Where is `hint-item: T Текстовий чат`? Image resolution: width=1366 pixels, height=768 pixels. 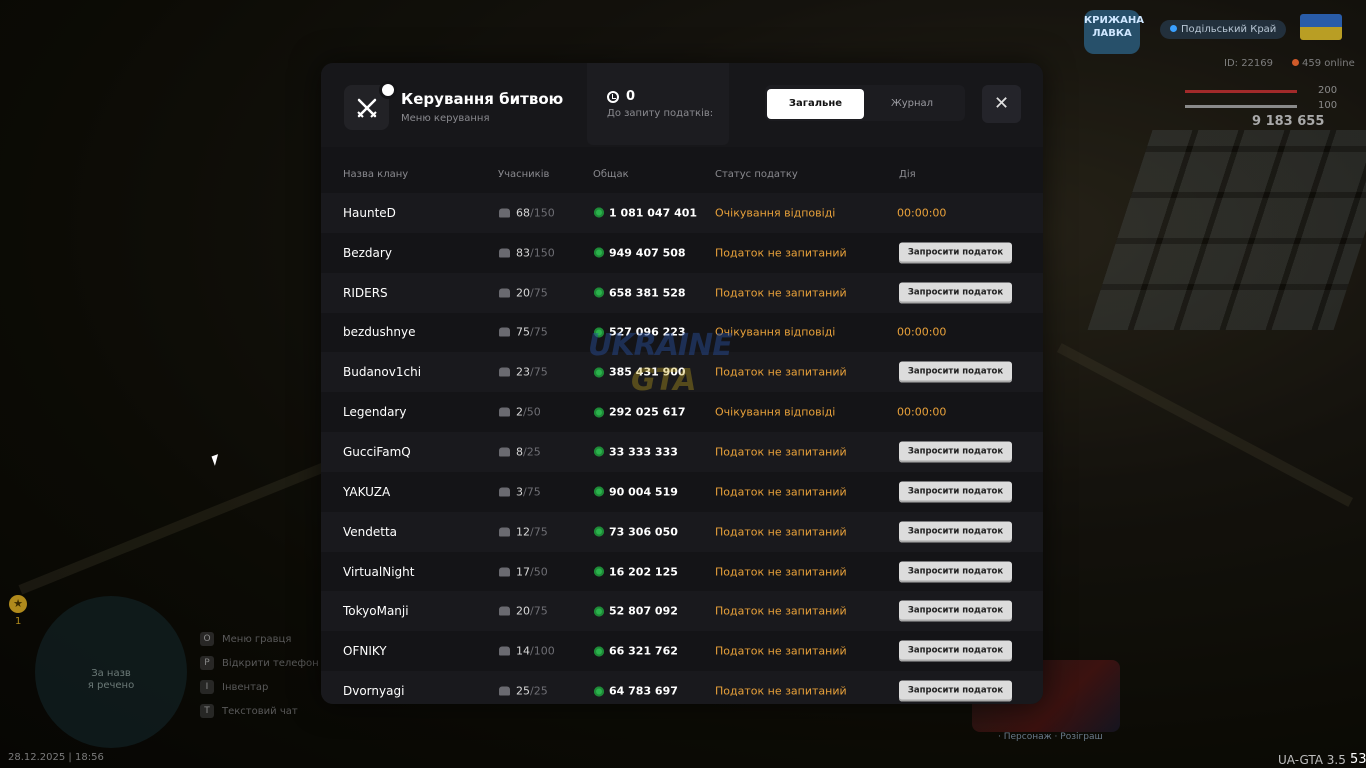
hint-item: T Текстовий чат is located at coordinates (259, 711).